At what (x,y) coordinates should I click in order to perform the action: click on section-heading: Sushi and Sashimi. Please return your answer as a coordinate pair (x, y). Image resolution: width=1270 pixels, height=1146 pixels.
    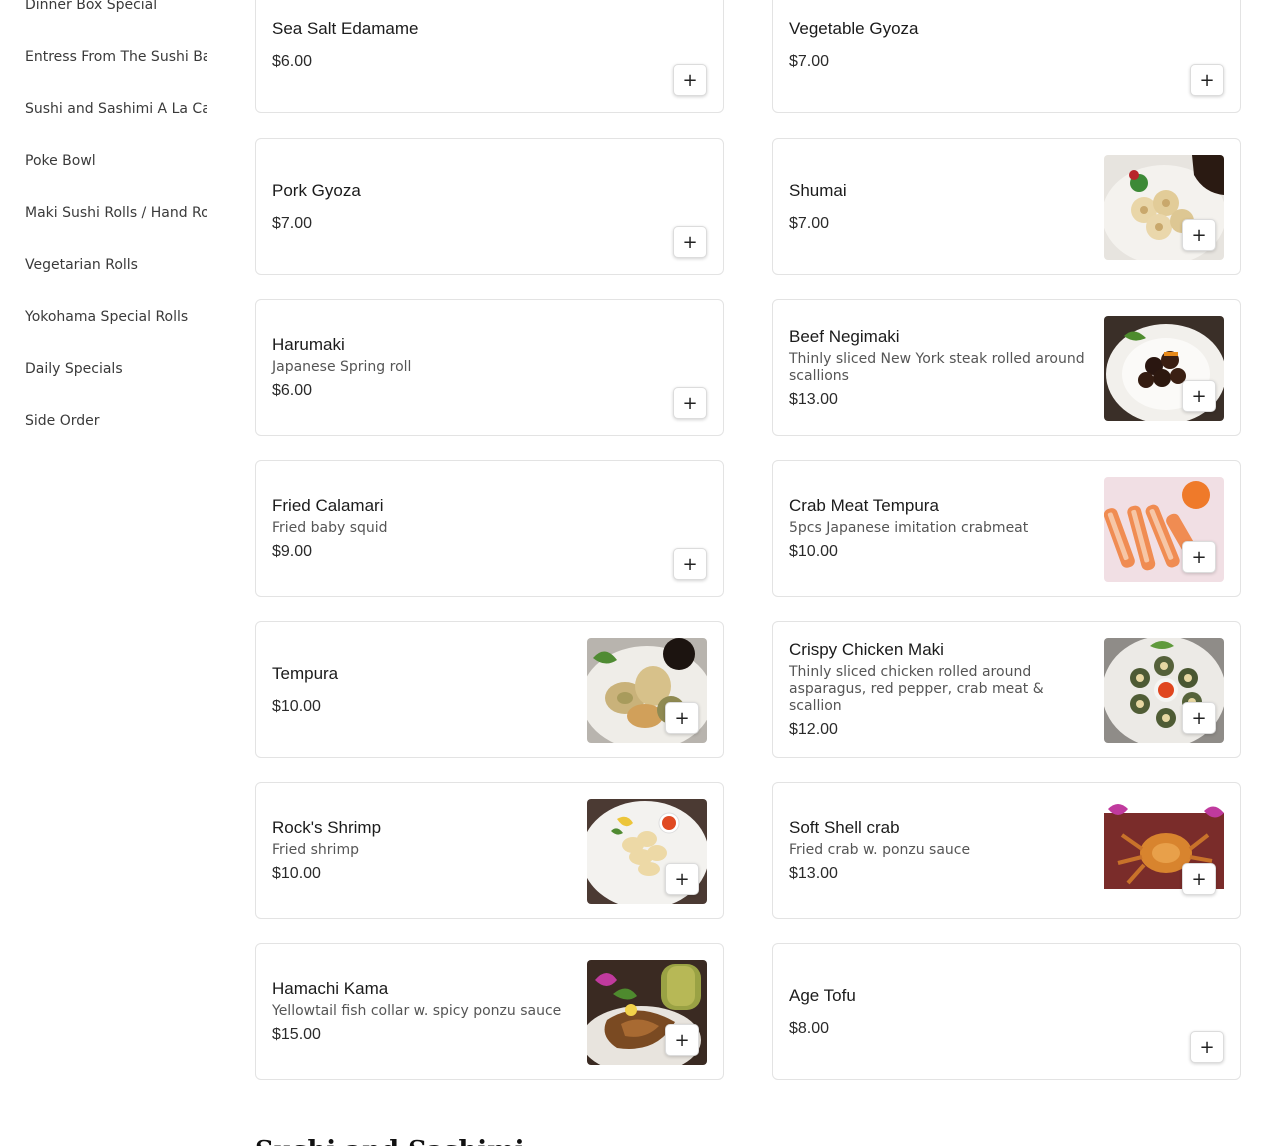
    Looking at the image, I should click on (390, 1141).